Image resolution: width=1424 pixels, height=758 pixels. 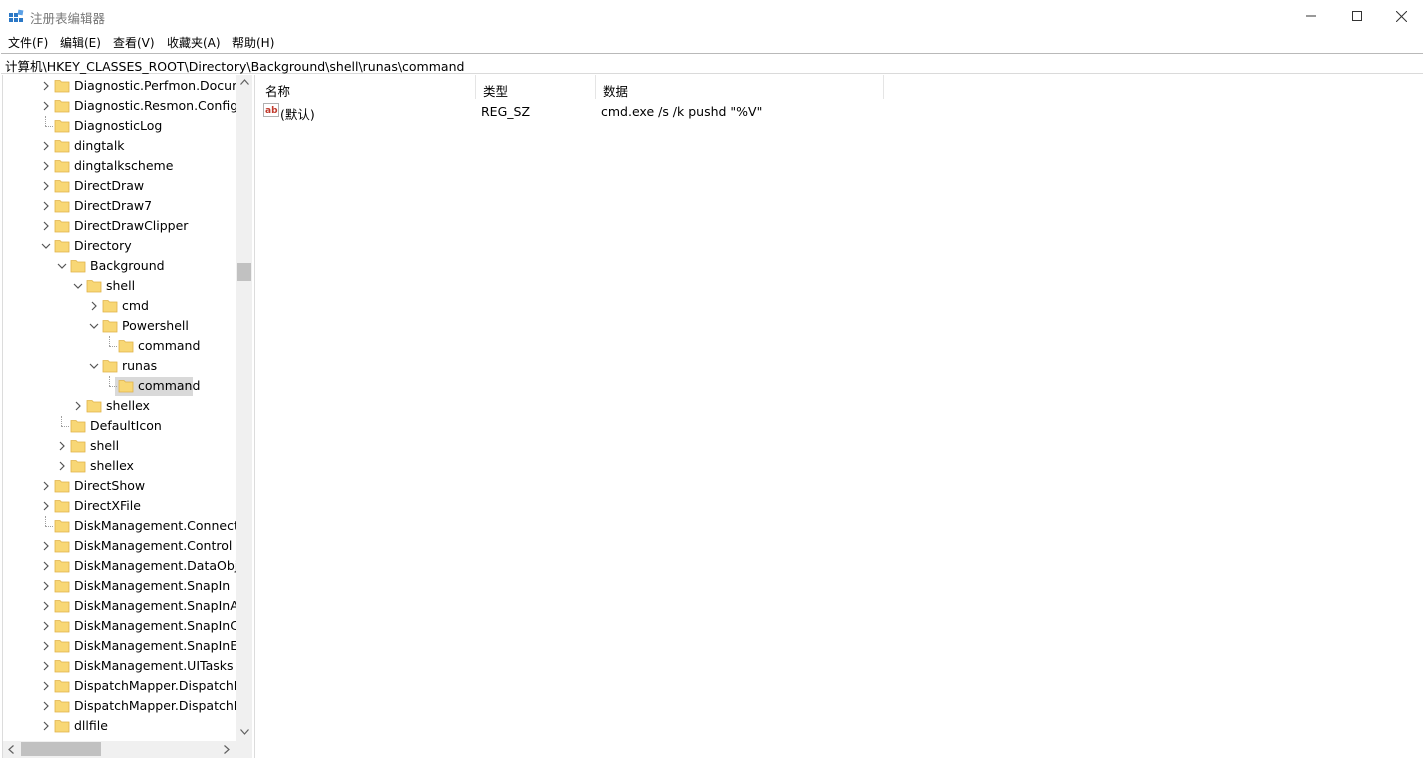 I want to click on scroll-up-icon, so click(x=244, y=82).